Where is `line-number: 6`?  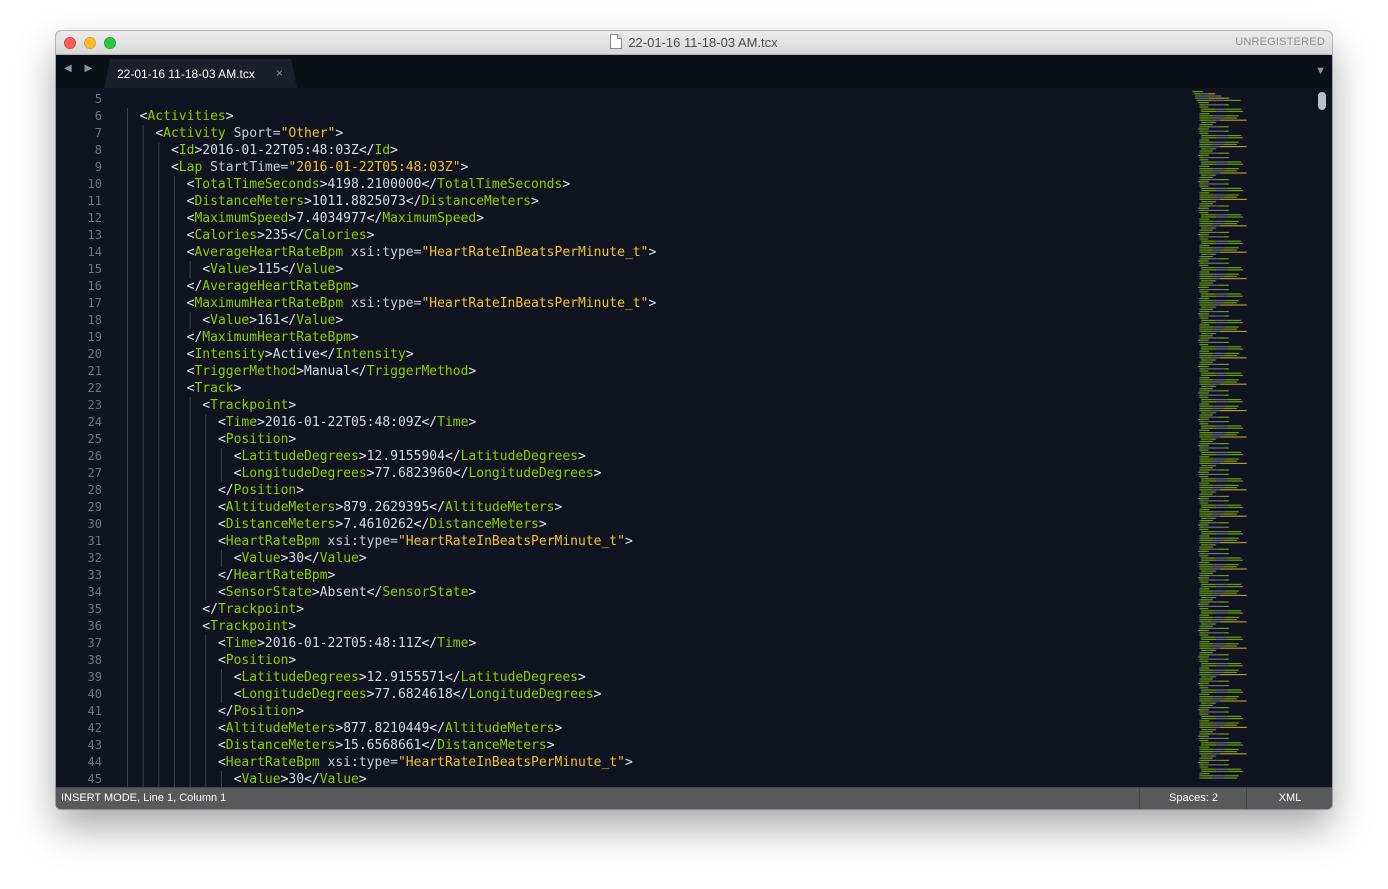
line-number: 6 is located at coordinates (98, 116).